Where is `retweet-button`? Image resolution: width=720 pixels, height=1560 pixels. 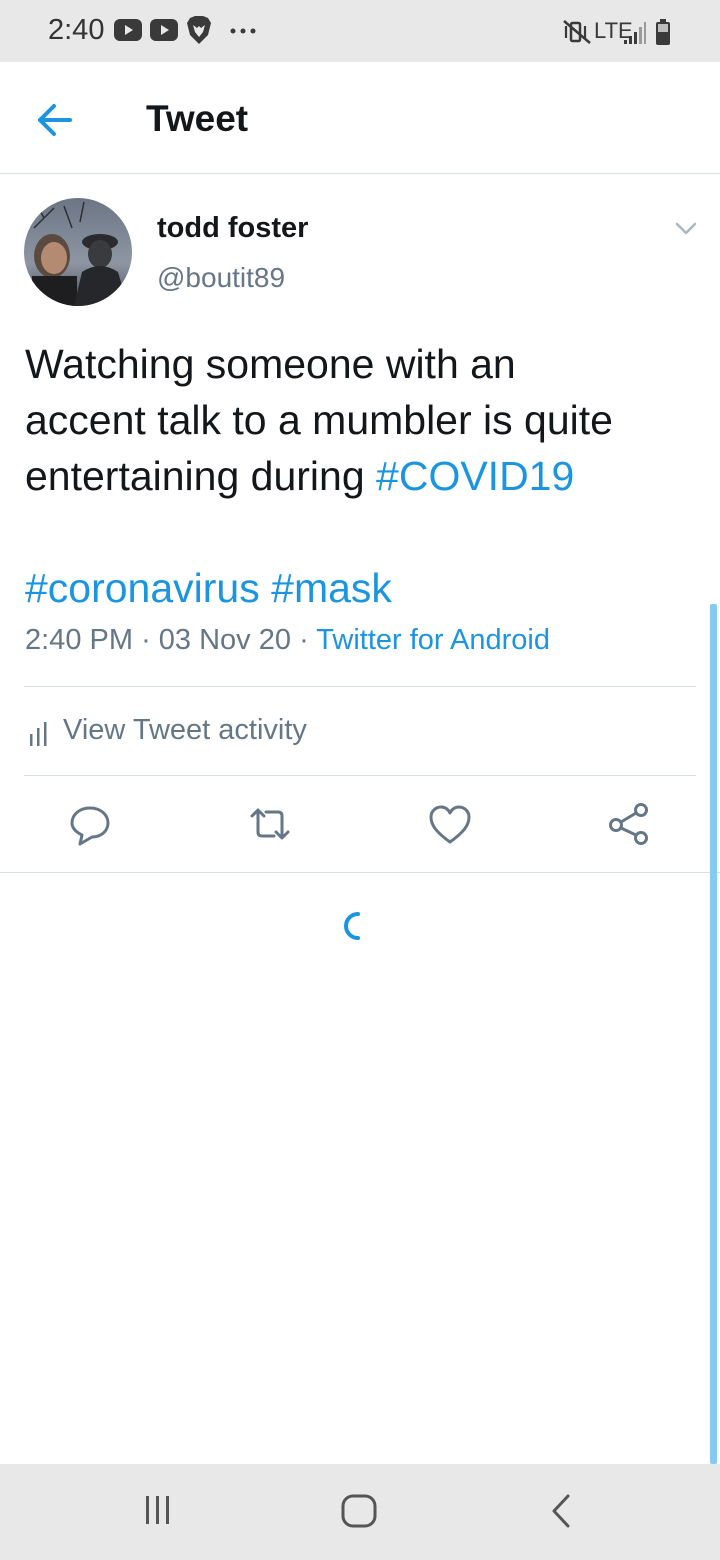
retweet-button is located at coordinates (270, 824).